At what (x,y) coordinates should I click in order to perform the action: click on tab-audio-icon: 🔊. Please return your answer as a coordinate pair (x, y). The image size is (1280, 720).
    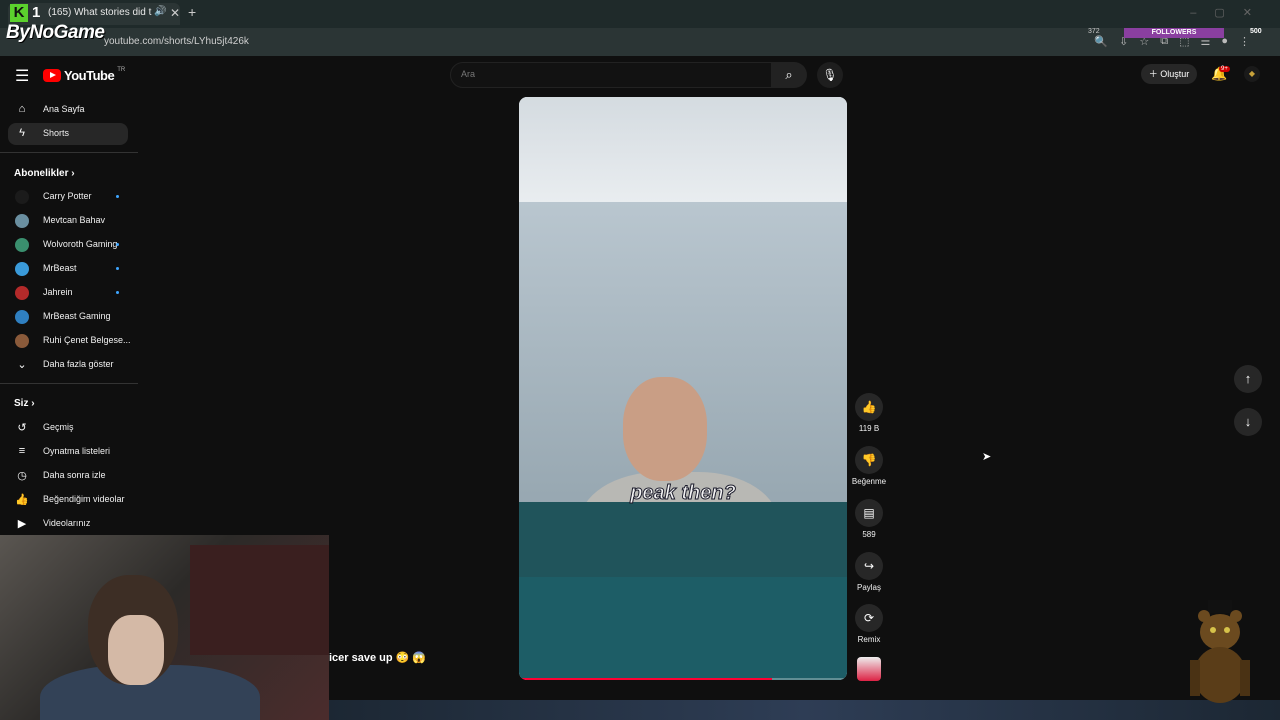
    Looking at the image, I should click on (160, 11).